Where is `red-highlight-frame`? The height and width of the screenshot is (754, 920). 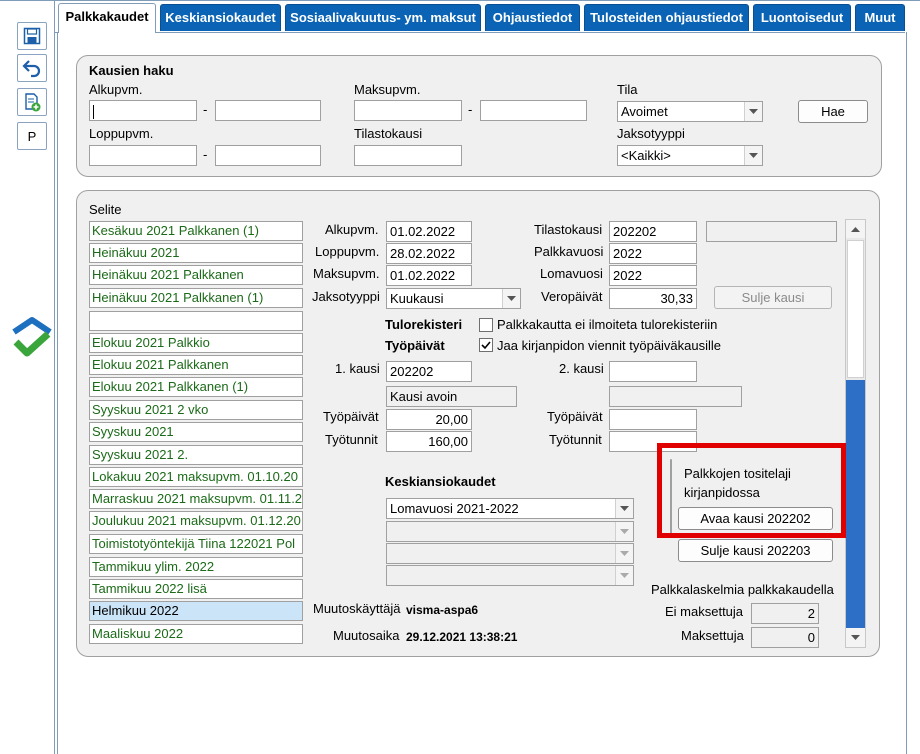
red-highlight-frame is located at coordinates (751, 490).